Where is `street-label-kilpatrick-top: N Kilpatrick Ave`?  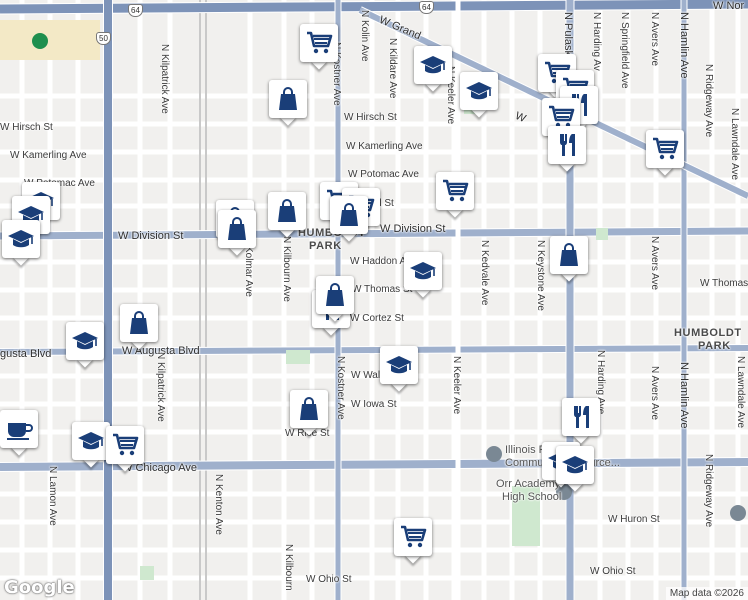 street-label-kilpatrick-top: N Kilpatrick Ave is located at coordinates (164, 79).